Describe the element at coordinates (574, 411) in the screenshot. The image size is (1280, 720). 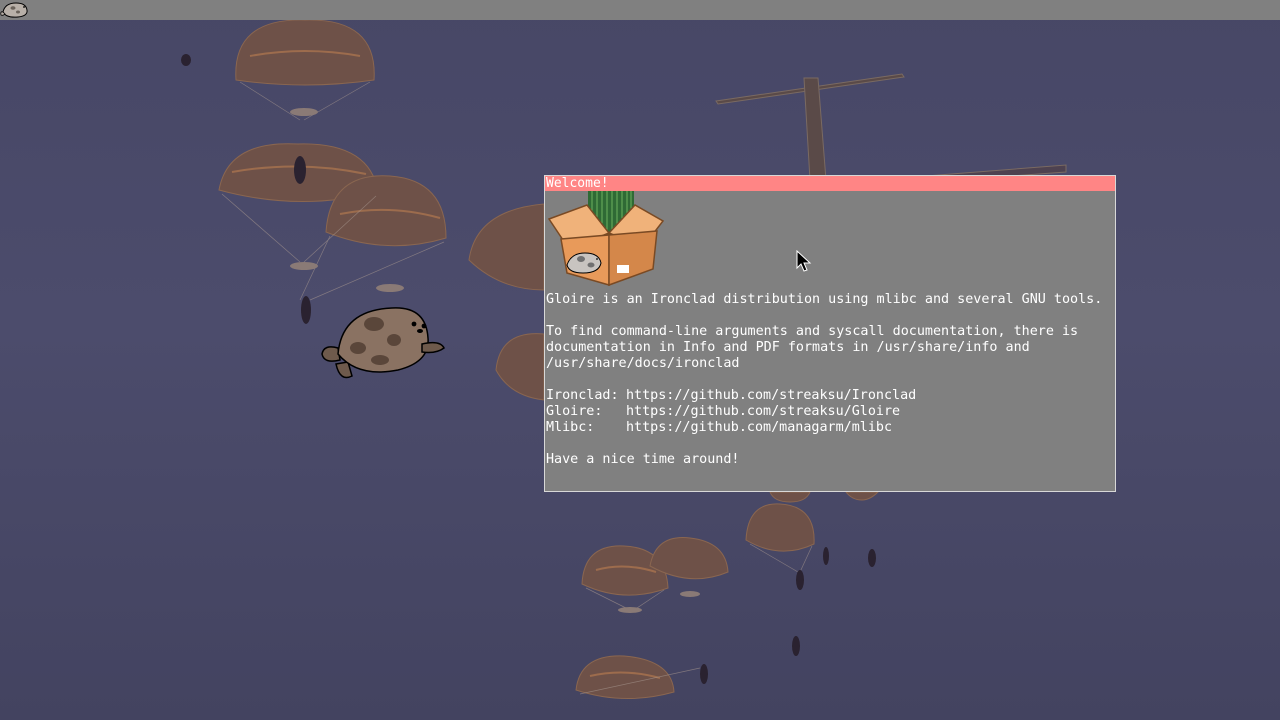
I see `link-label: Gloire:` at that location.